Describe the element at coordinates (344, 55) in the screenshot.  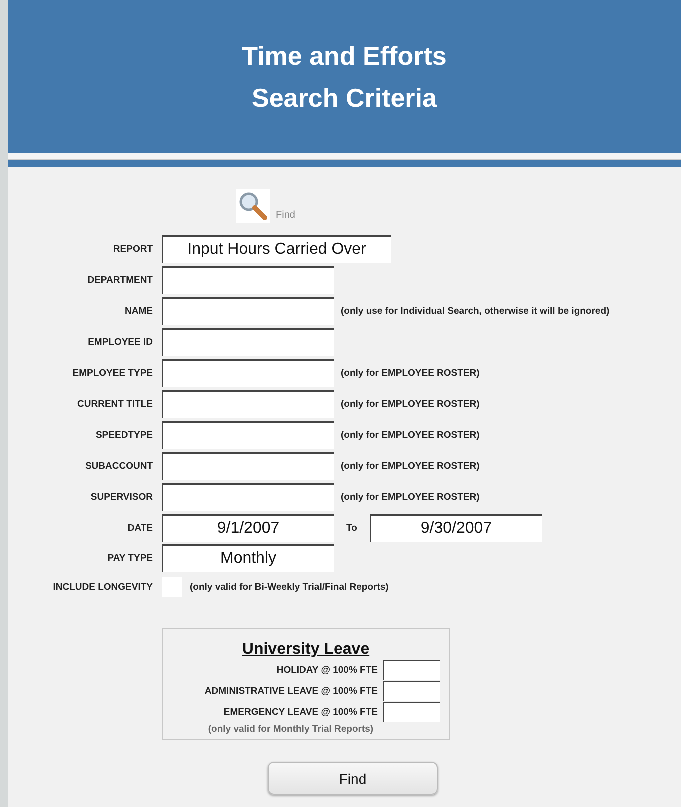
I see `page-title: Time and Efforts` at that location.